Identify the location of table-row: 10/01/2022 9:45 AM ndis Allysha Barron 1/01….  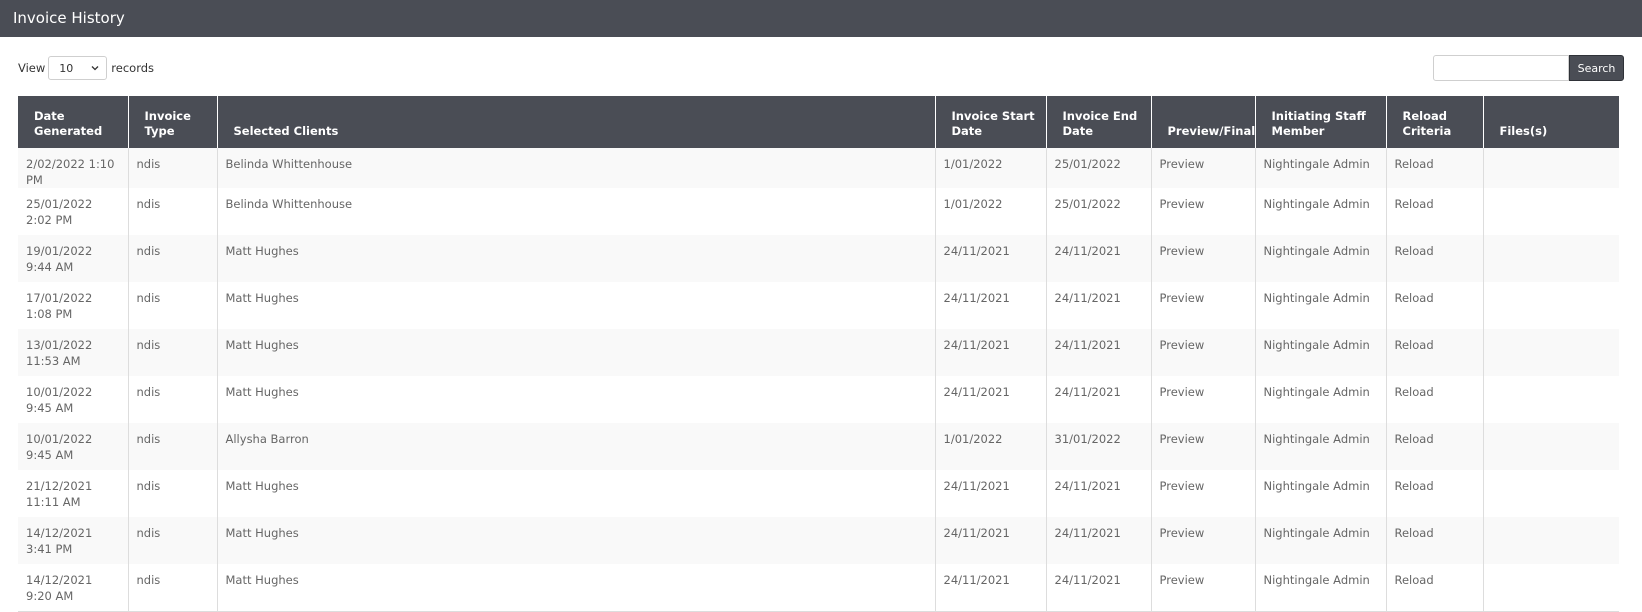
(818, 446).